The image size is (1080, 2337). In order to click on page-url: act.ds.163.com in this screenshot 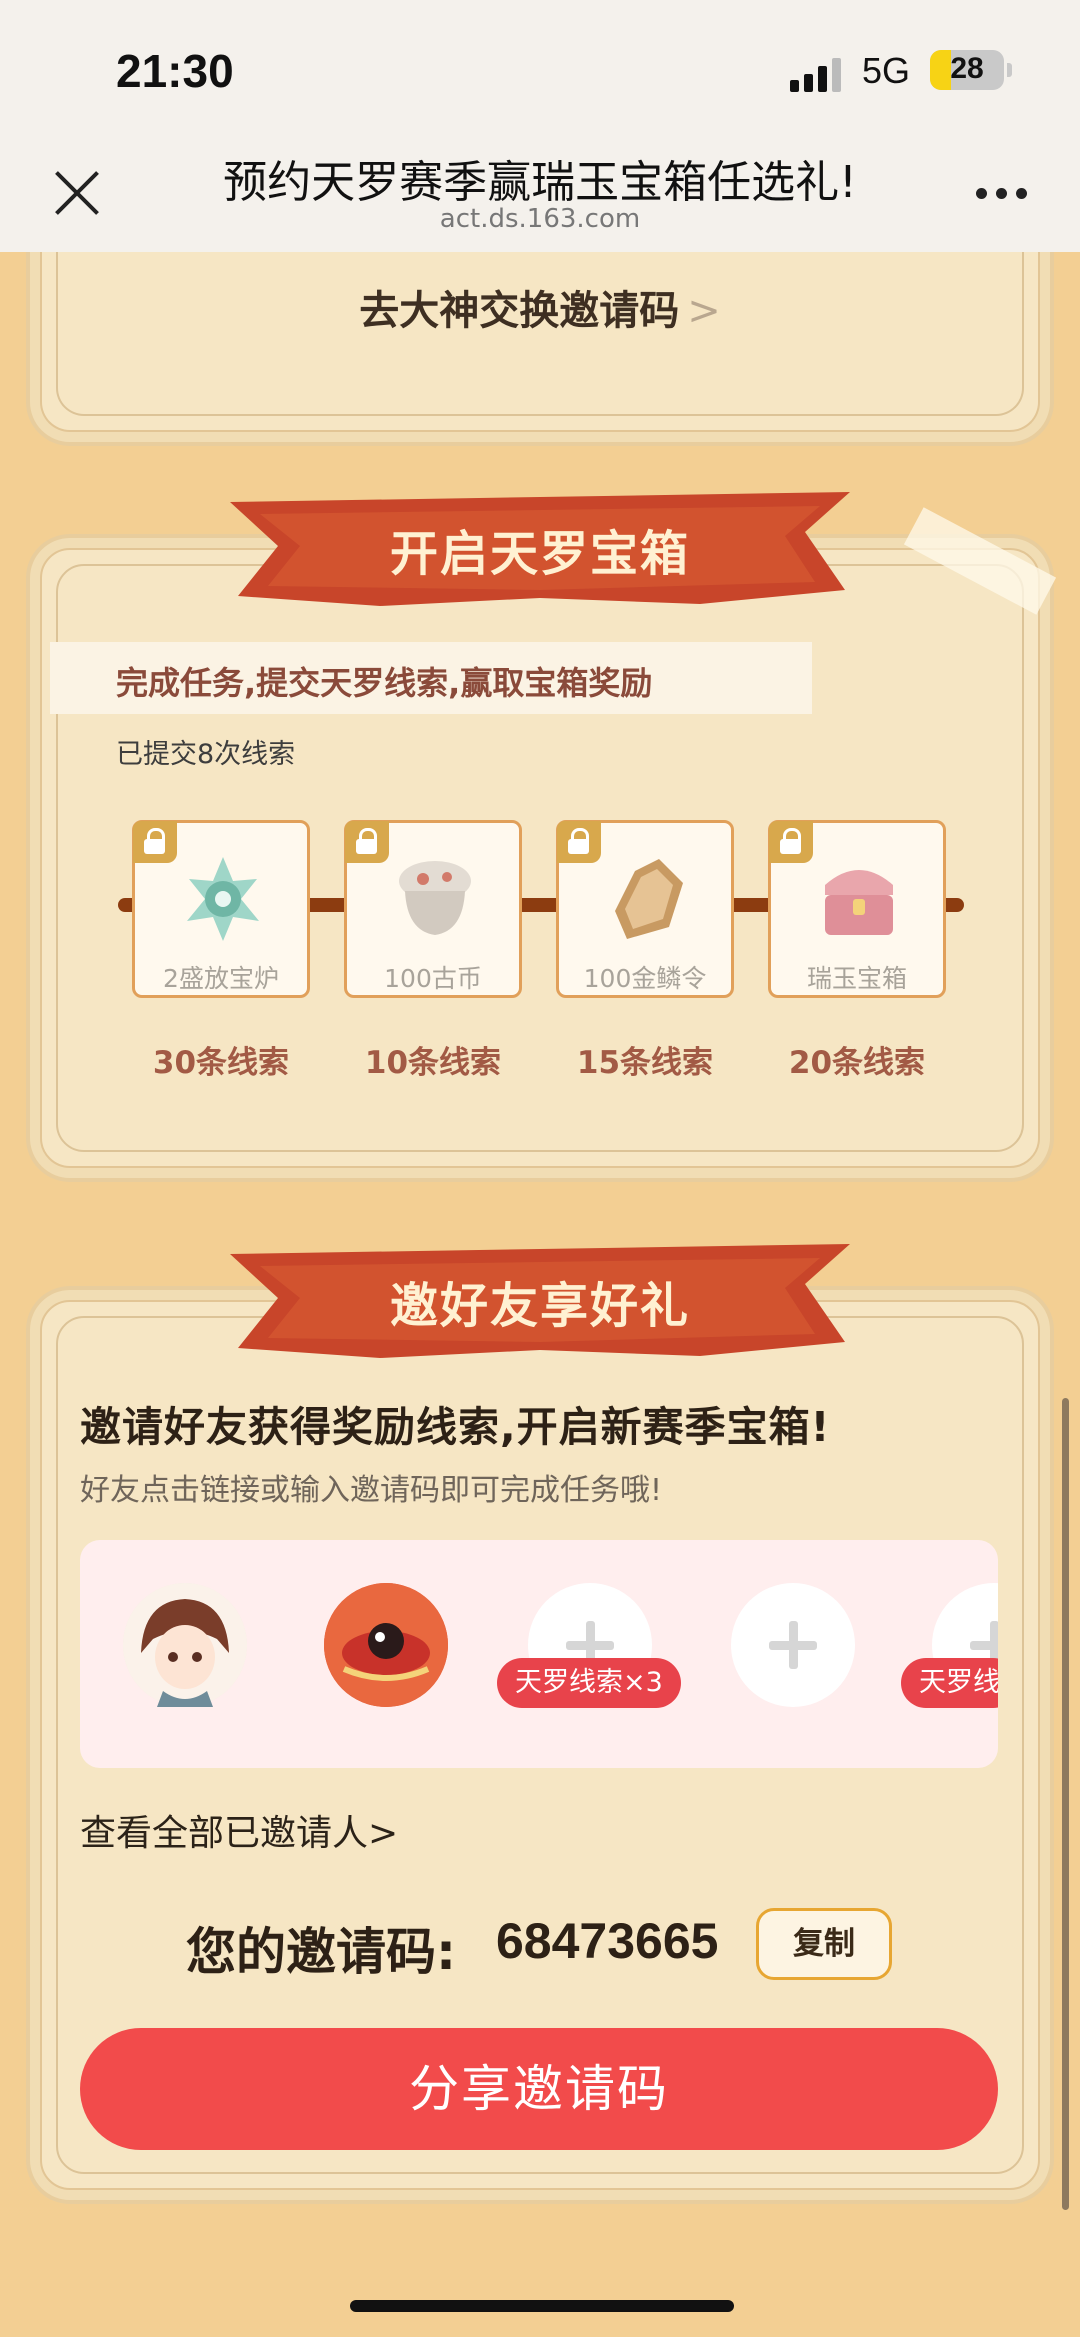, I will do `click(540, 219)`.